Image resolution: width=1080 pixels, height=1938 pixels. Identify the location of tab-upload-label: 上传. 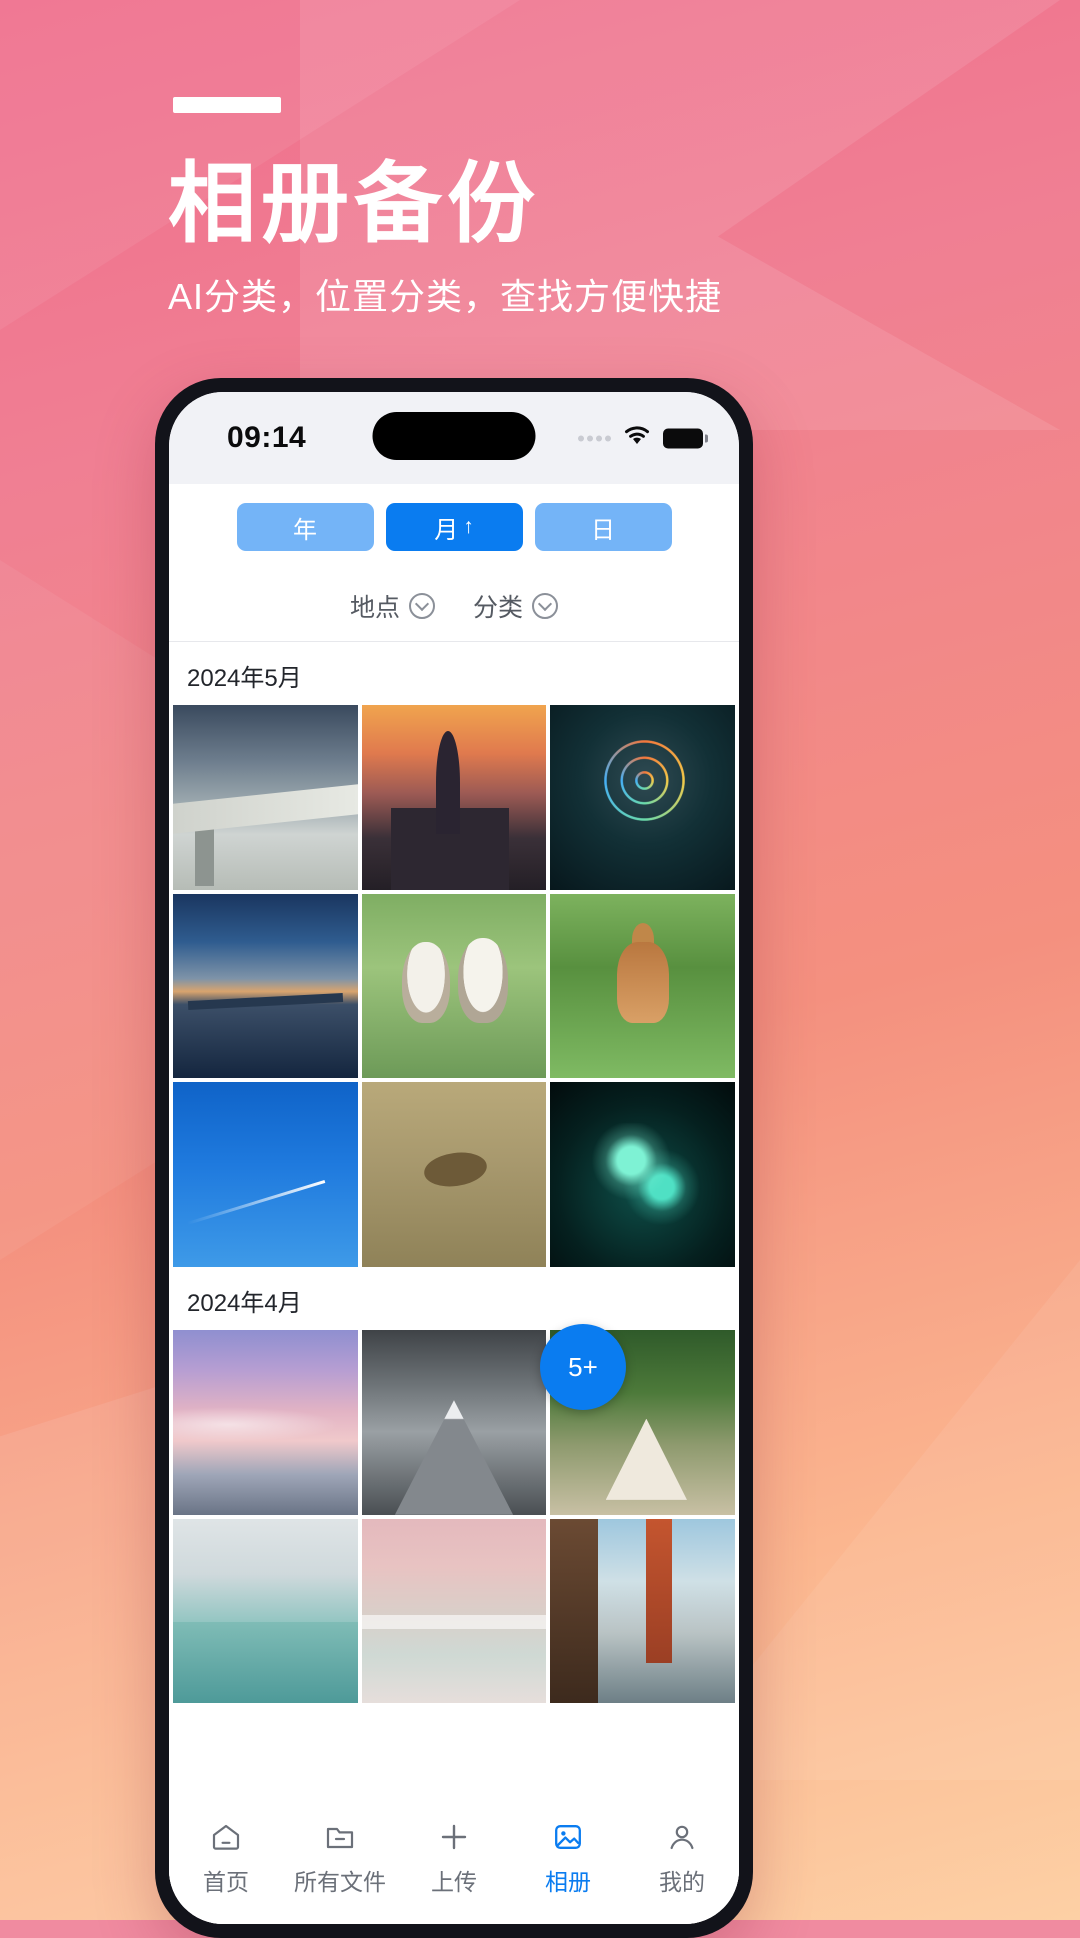
(454, 1882).